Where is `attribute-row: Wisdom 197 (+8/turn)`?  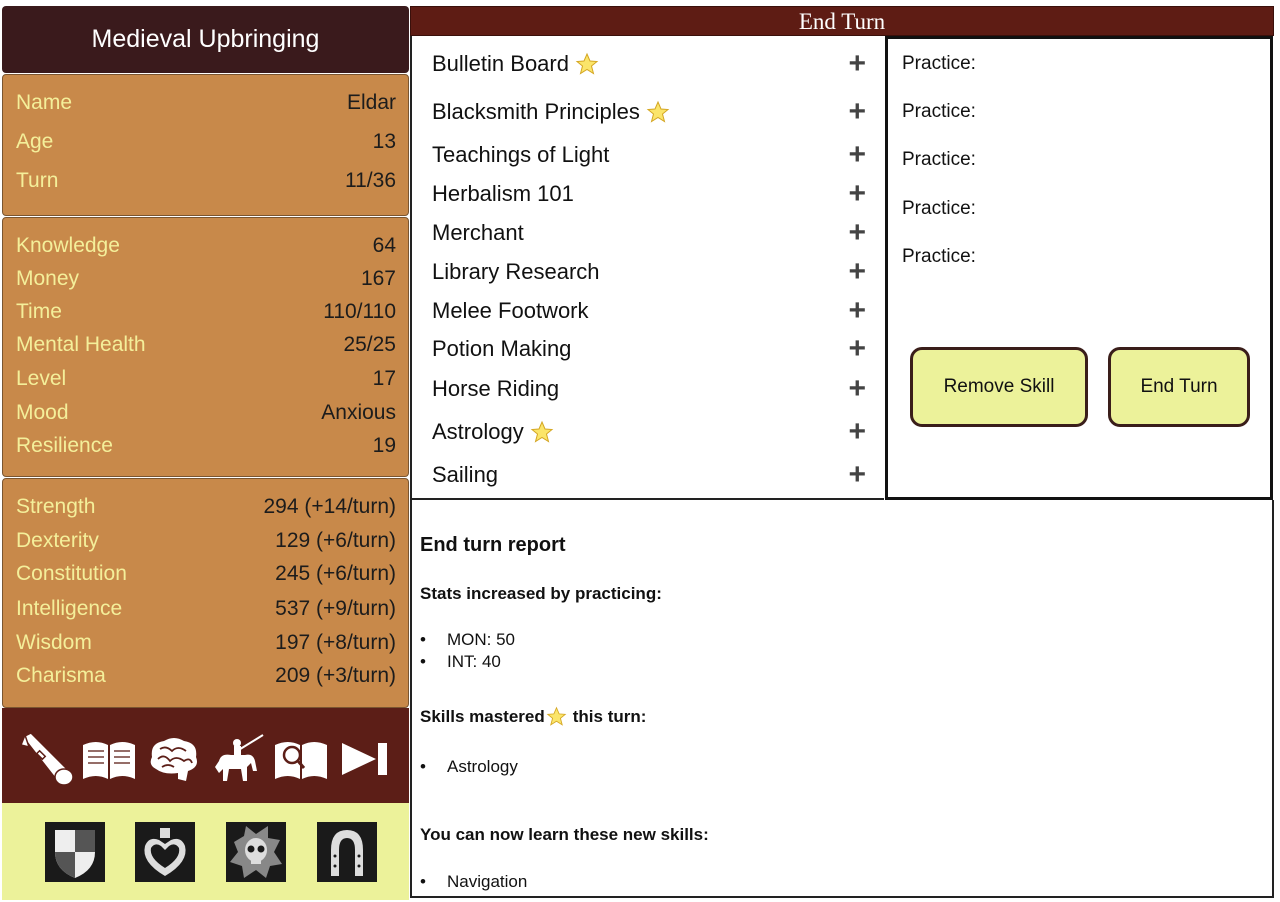
attribute-row: Wisdom 197 (+8/turn) is located at coordinates (206, 643).